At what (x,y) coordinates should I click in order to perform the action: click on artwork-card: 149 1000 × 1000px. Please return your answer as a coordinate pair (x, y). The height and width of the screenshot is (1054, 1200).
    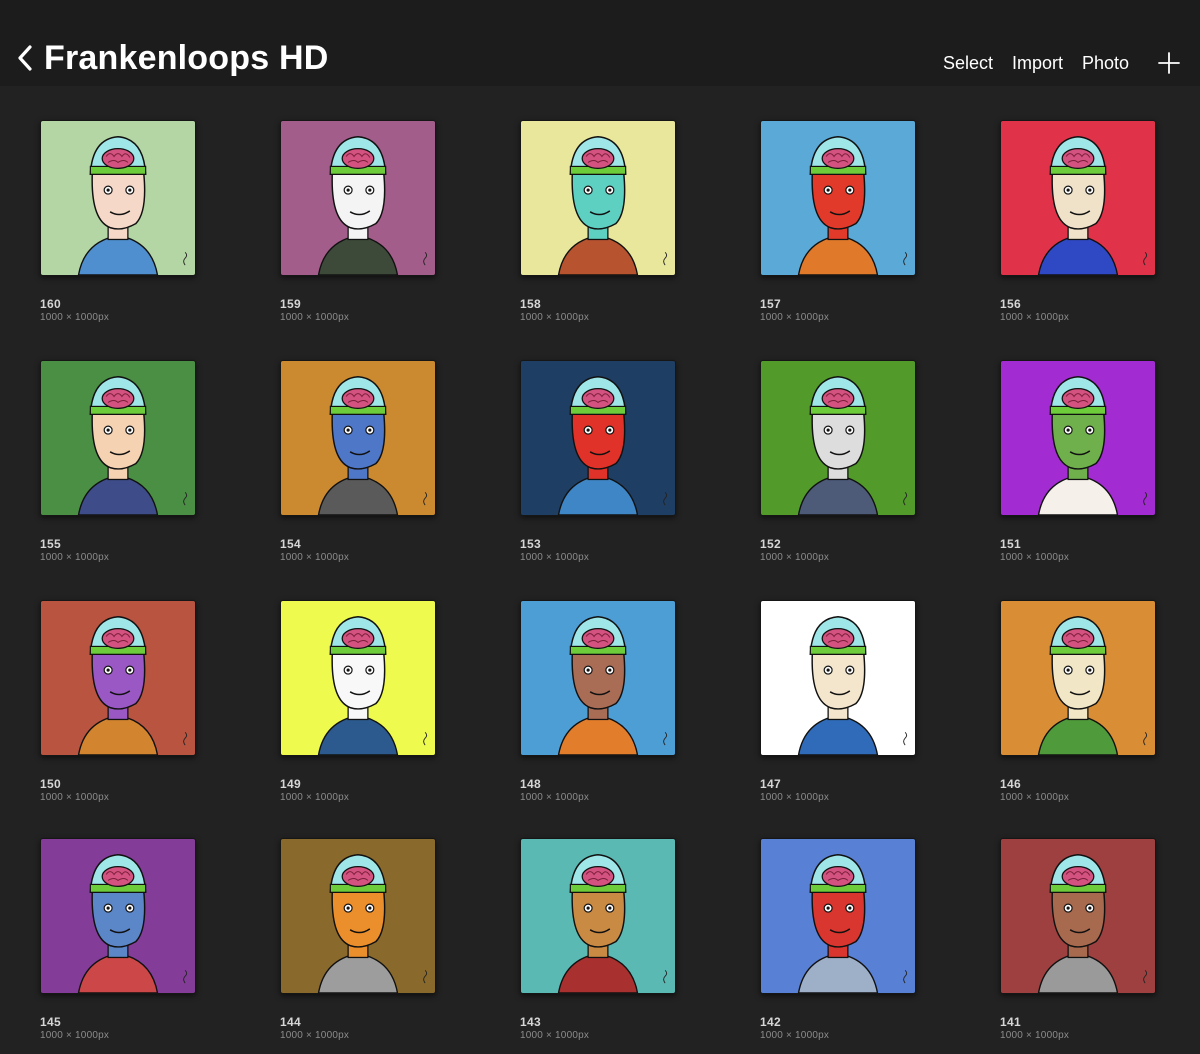
    Looking at the image, I should click on (358, 702).